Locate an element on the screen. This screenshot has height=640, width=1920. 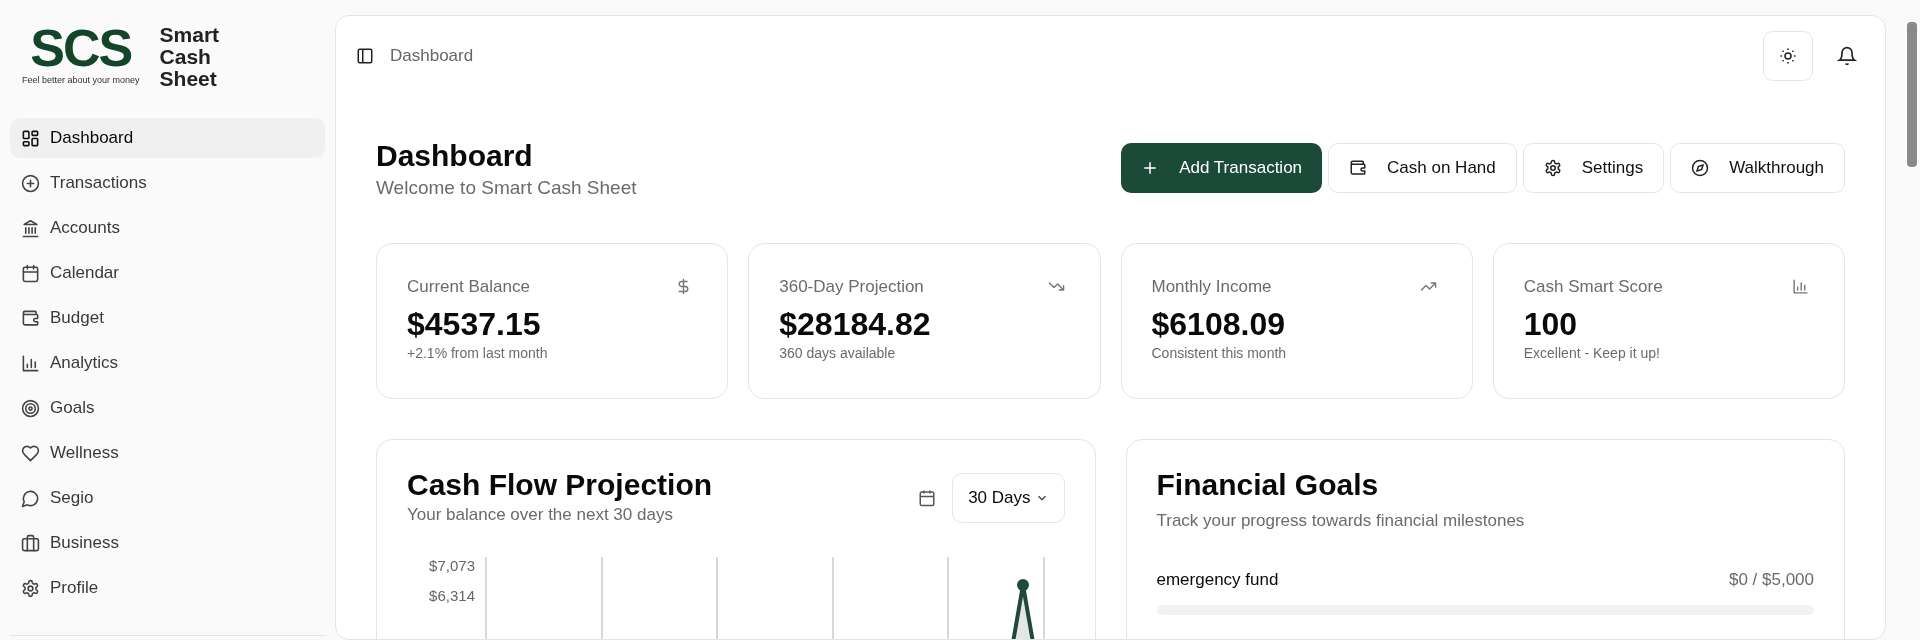
goal-amount: $0 / $5,000 is located at coordinates (1771, 580).